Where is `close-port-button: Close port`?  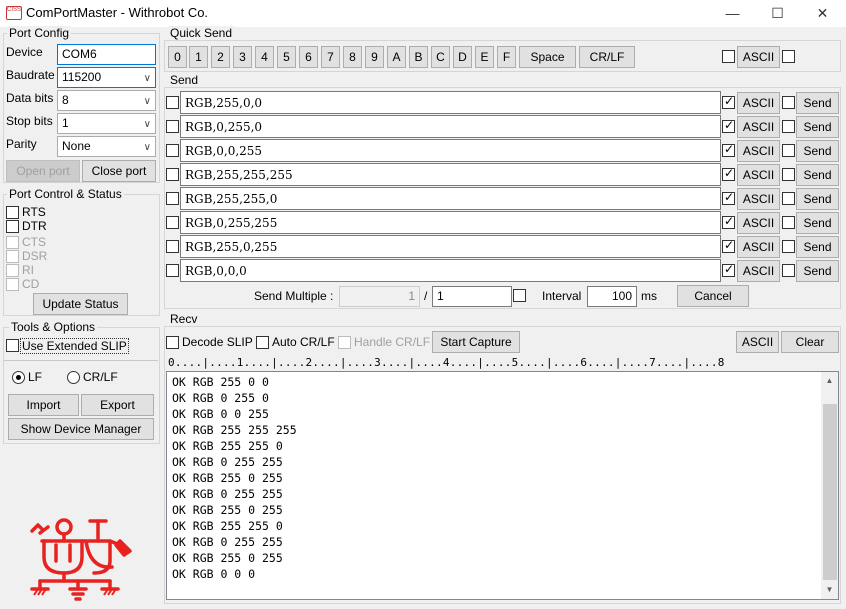
close-port-button: Close port is located at coordinates (119, 171).